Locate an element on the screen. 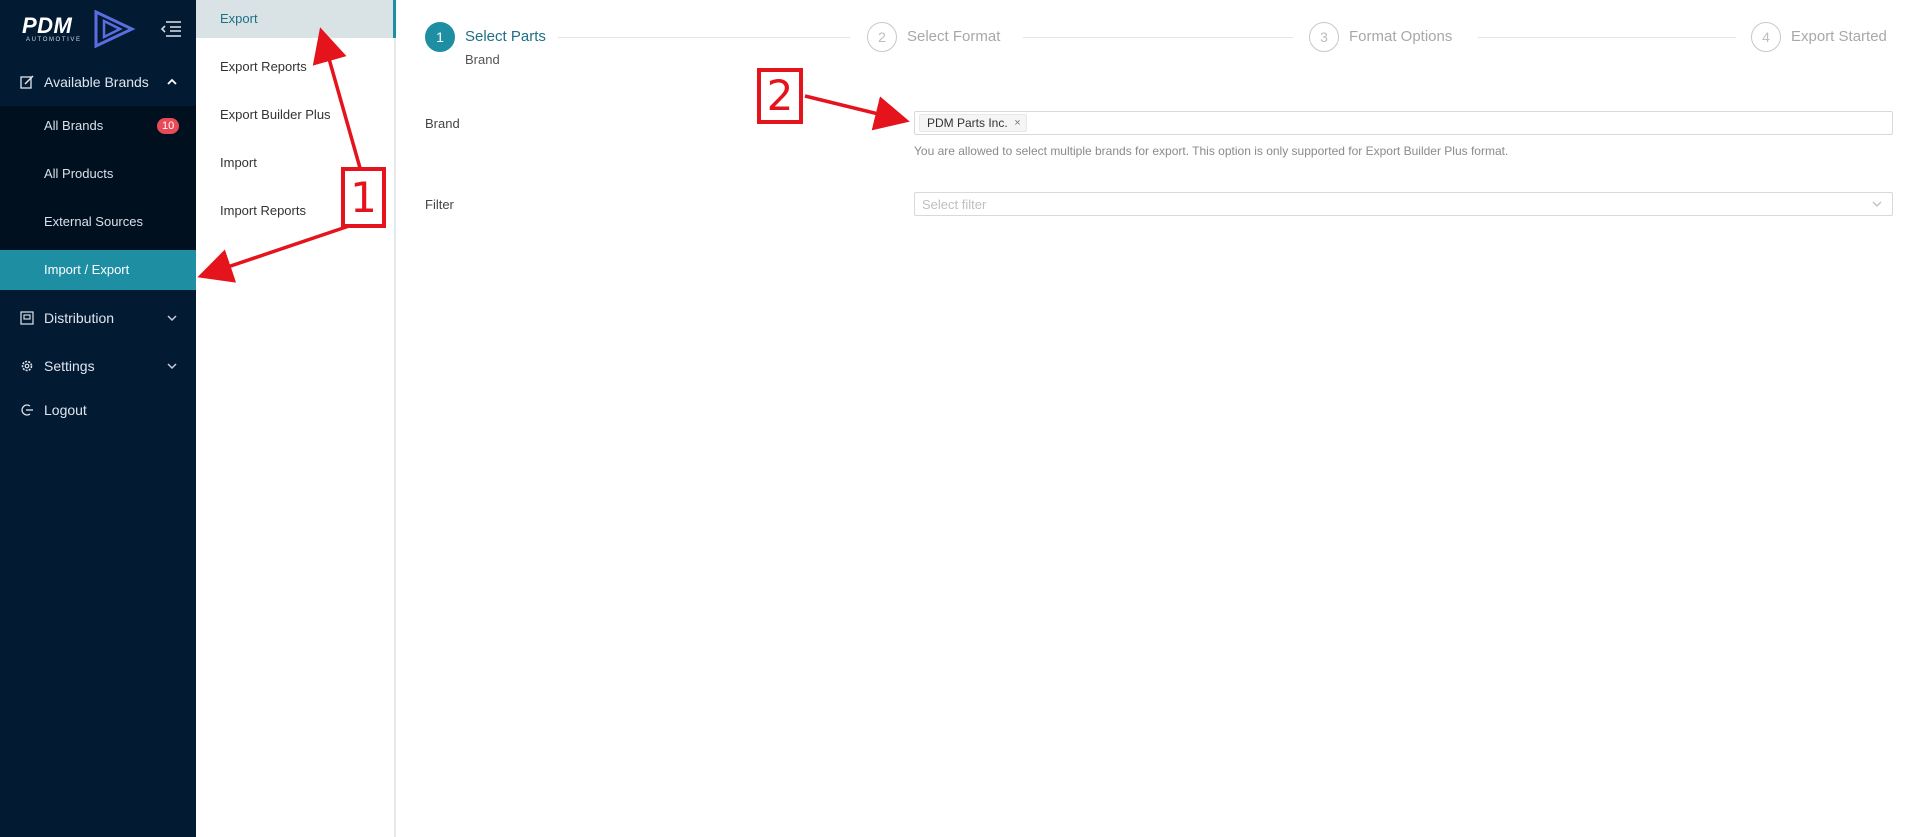 Image resolution: width=1915 pixels, height=837 pixels. menu-item-export-builder-plus: Export Builder Plus is located at coordinates (296, 115).